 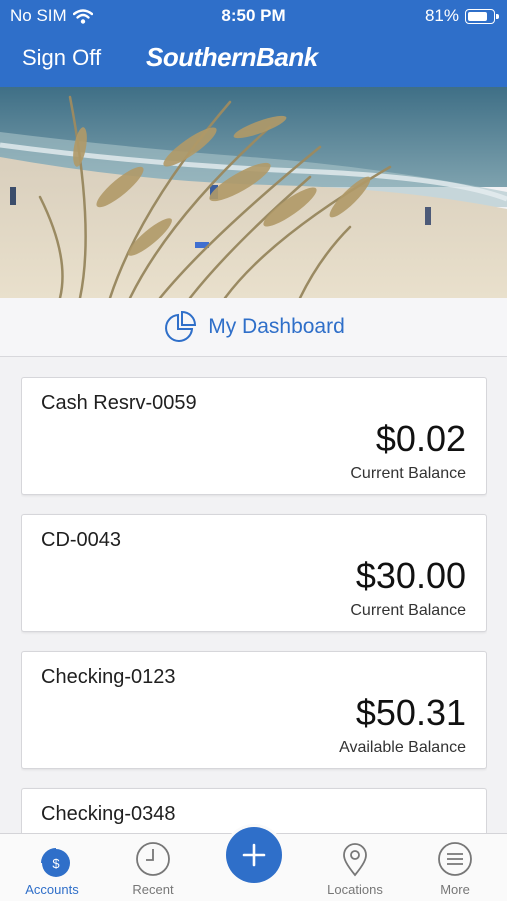 I want to click on map-pin-icon, so click(x=355, y=860).